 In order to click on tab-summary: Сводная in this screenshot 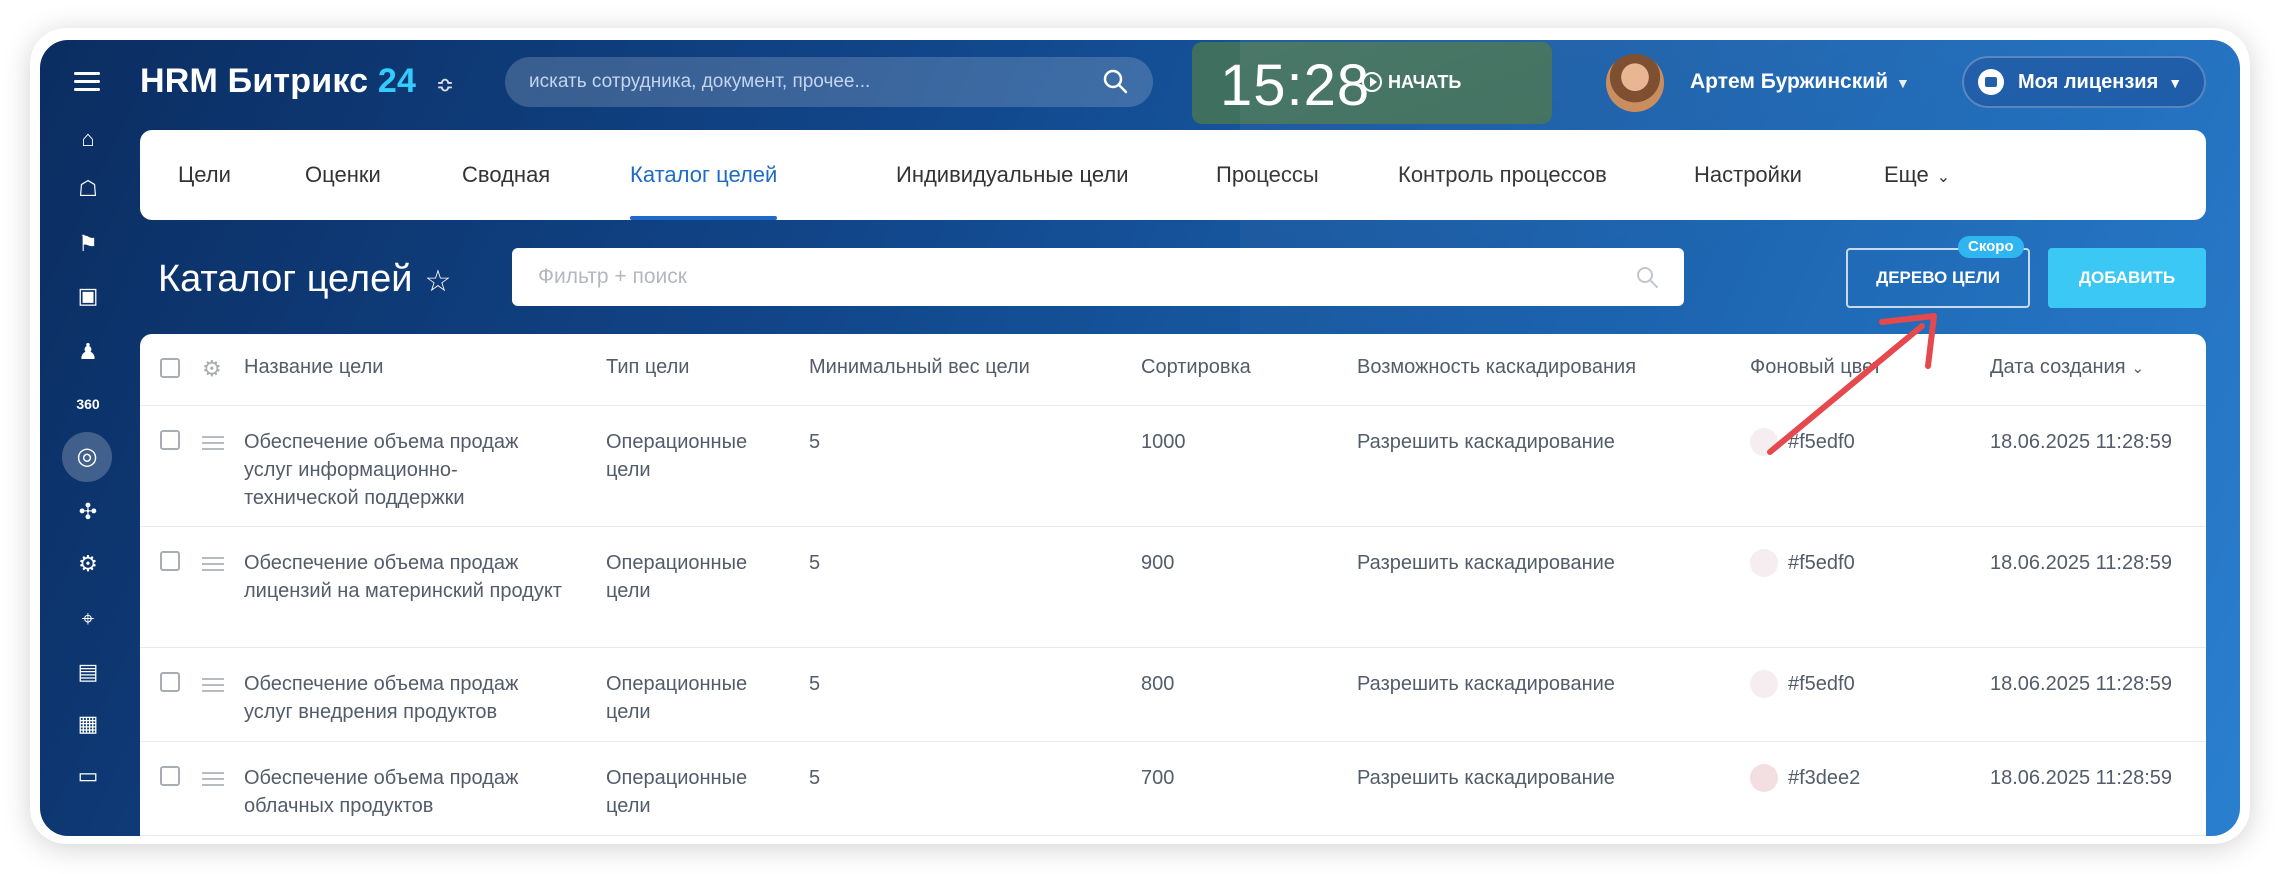, I will do `click(506, 175)`.